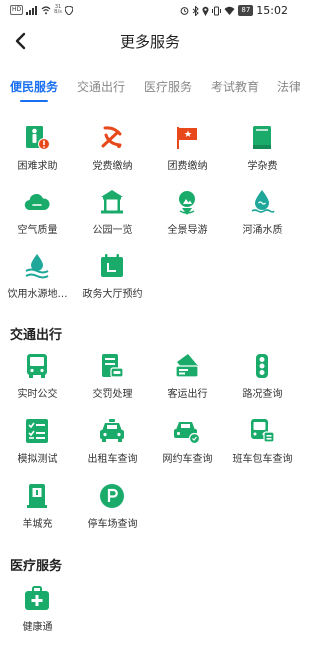 This screenshot has width=320, height=650. I want to click on league-flag-icon, so click(187, 138).